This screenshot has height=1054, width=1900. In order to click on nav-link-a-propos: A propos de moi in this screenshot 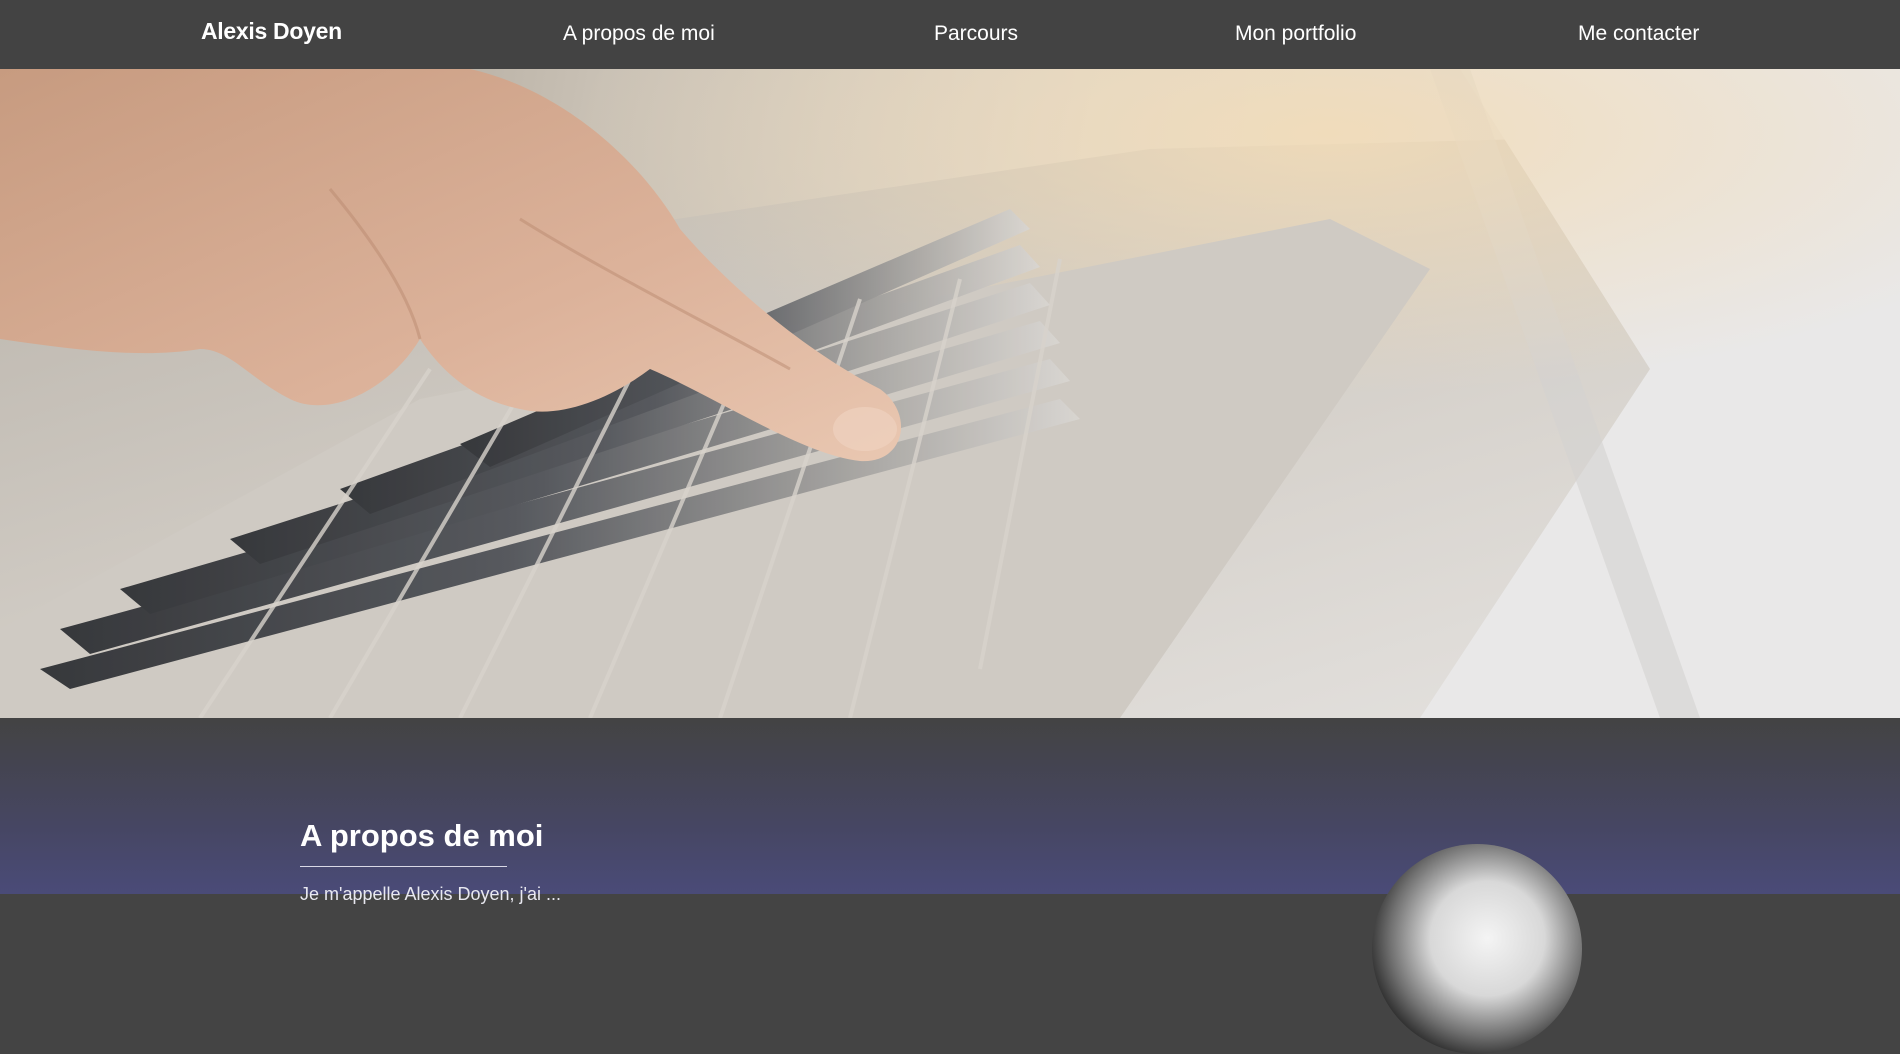, I will do `click(639, 34)`.